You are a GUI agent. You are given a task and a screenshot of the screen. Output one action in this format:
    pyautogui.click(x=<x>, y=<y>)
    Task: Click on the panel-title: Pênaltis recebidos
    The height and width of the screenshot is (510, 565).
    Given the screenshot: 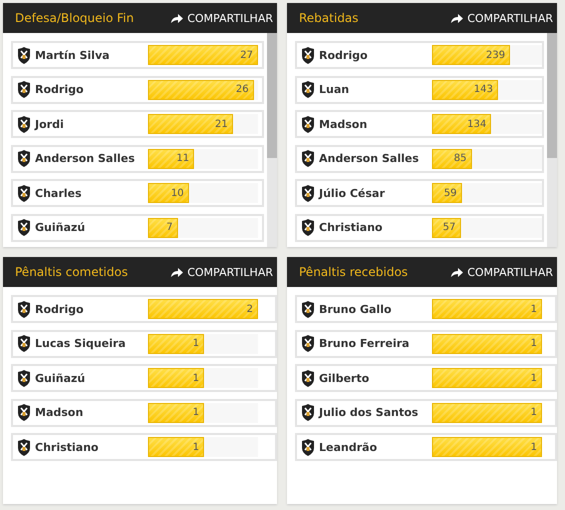 What is the action you would take?
    pyautogui.click(x=353, y=272)
    